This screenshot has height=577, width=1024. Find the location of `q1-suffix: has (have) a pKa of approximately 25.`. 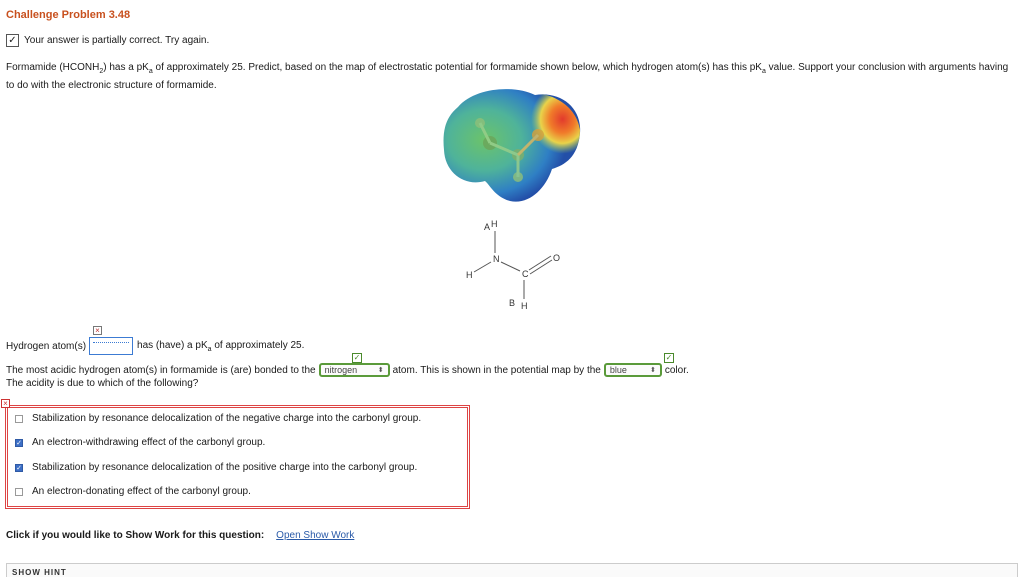

q1-suffix: has (have) a pKa of approximately 25. is located at coordinates (221, 346).